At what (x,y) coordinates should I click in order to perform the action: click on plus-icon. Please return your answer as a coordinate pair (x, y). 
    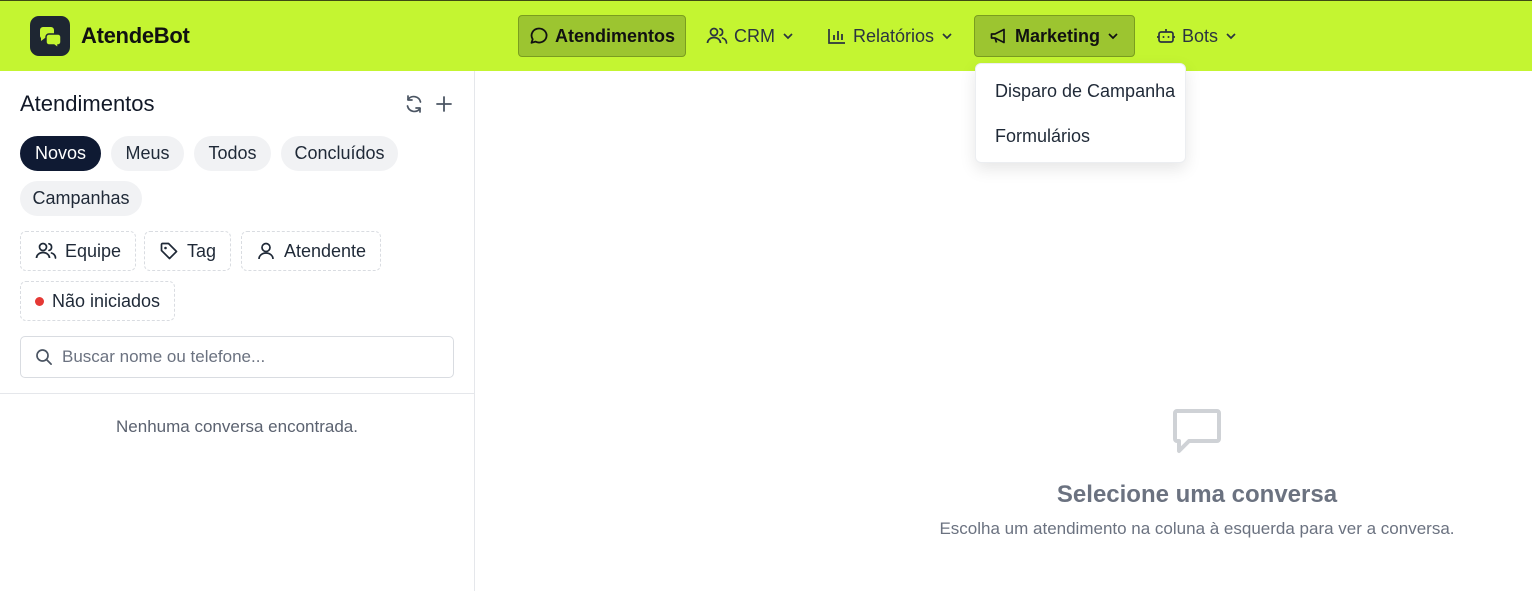
    Looking at the image, I should click on (444, 104).